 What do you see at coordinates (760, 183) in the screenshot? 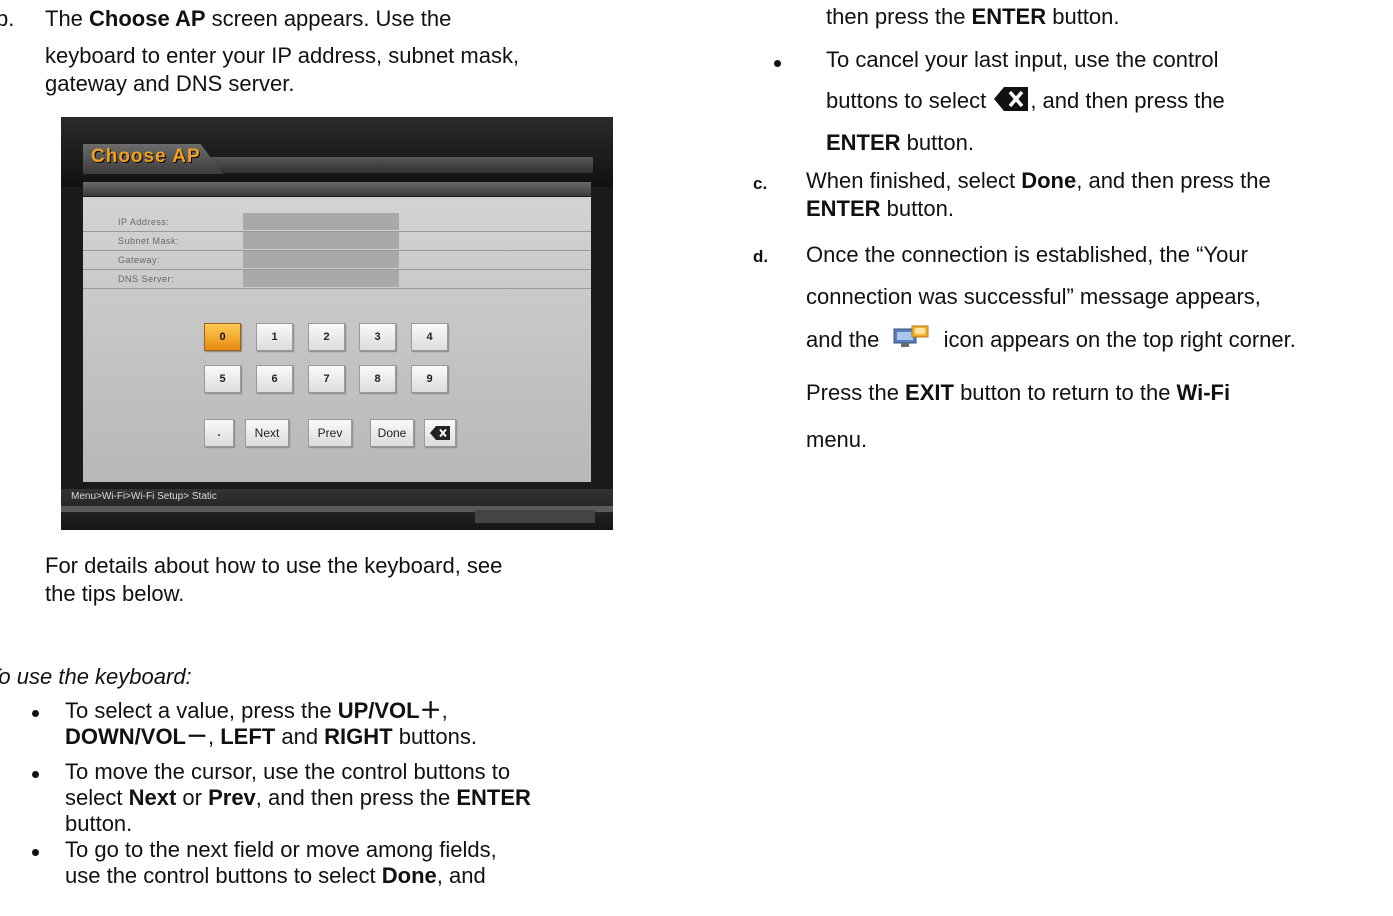
I see `step-c-marker: c.` at bounding box center [760, 183].